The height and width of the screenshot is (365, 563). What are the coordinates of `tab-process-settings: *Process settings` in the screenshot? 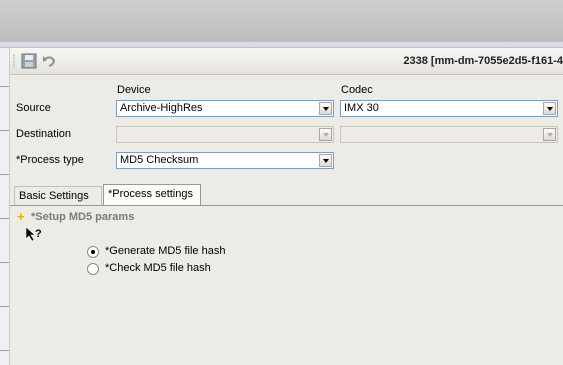 It's located at (152, 194).